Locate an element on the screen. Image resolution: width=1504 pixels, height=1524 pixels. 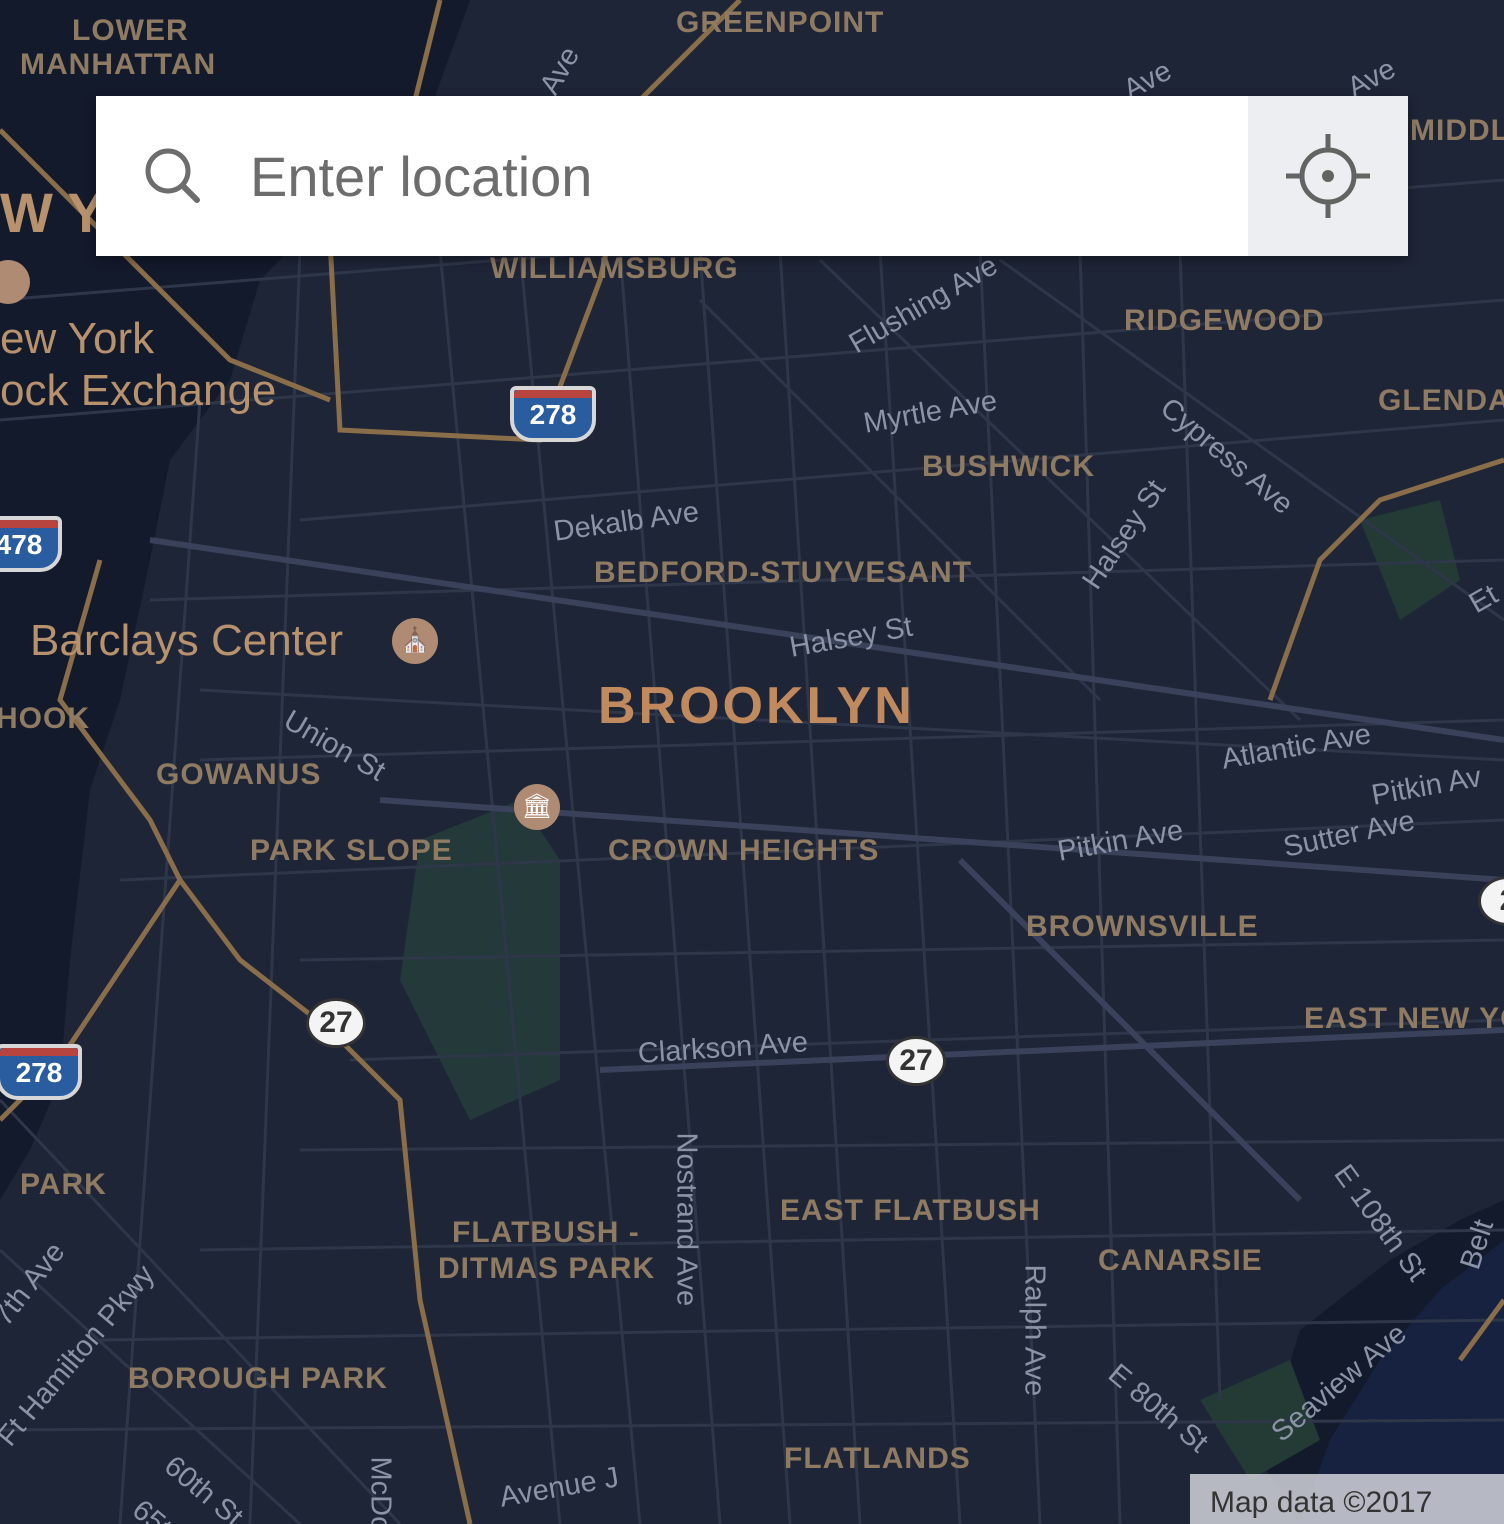
neighborhood-label: BOROUGH PARK is located at coordinates (258, 1378).